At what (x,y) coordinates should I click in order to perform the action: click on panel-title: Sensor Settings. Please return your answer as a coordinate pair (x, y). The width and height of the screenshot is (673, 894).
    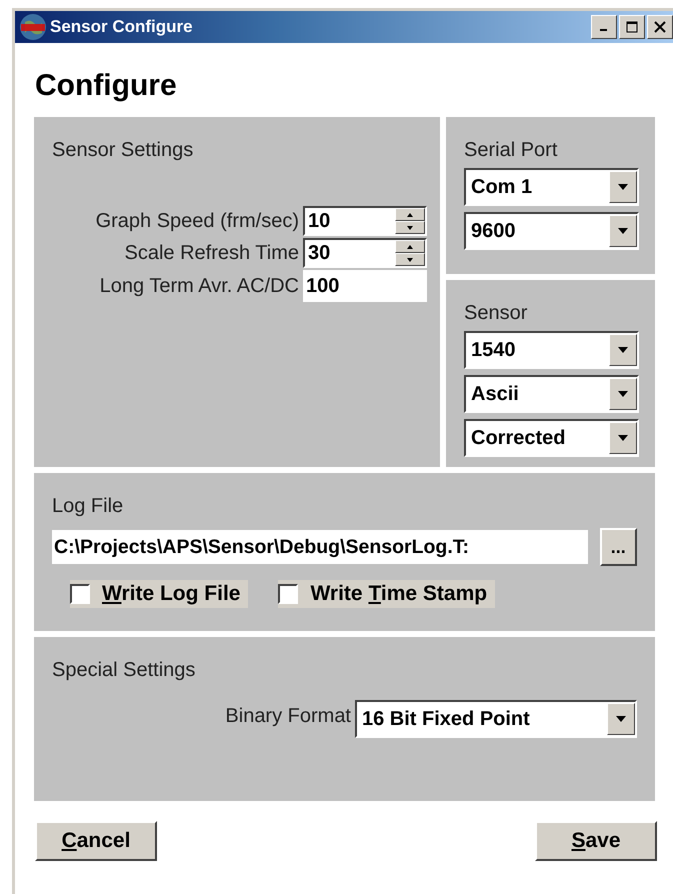
    Looking at the image, I should click on (123, 150).